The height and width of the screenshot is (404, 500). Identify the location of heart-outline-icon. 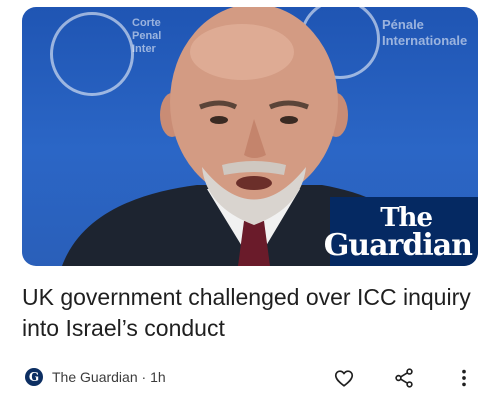
(344, 378).